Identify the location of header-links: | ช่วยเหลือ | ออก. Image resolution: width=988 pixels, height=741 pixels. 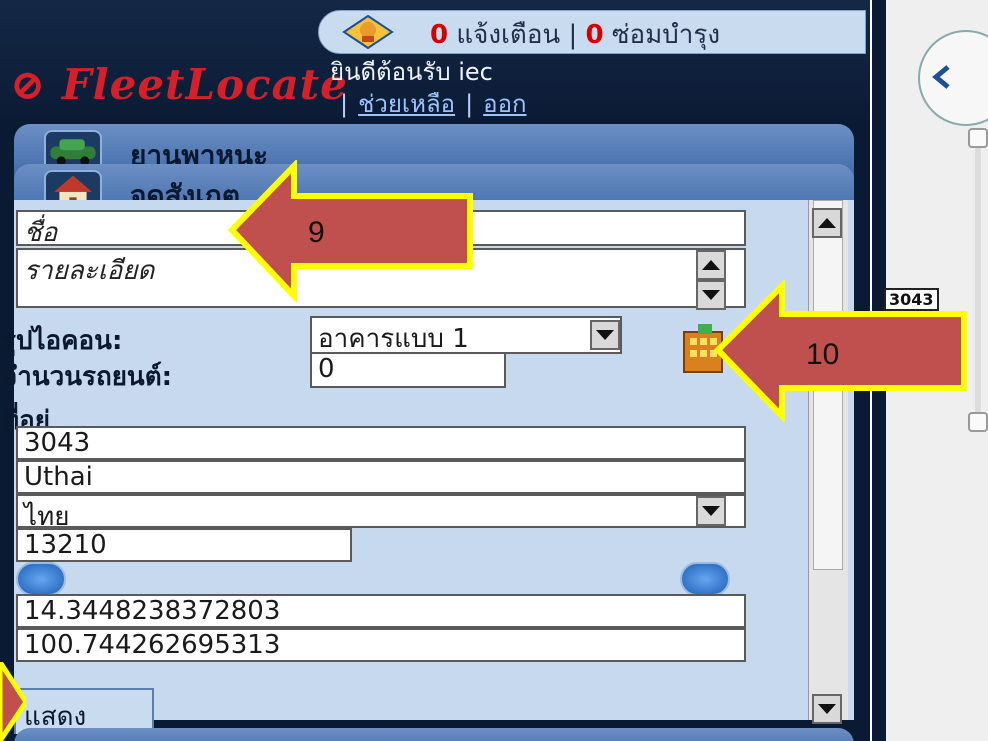
(428, 103).